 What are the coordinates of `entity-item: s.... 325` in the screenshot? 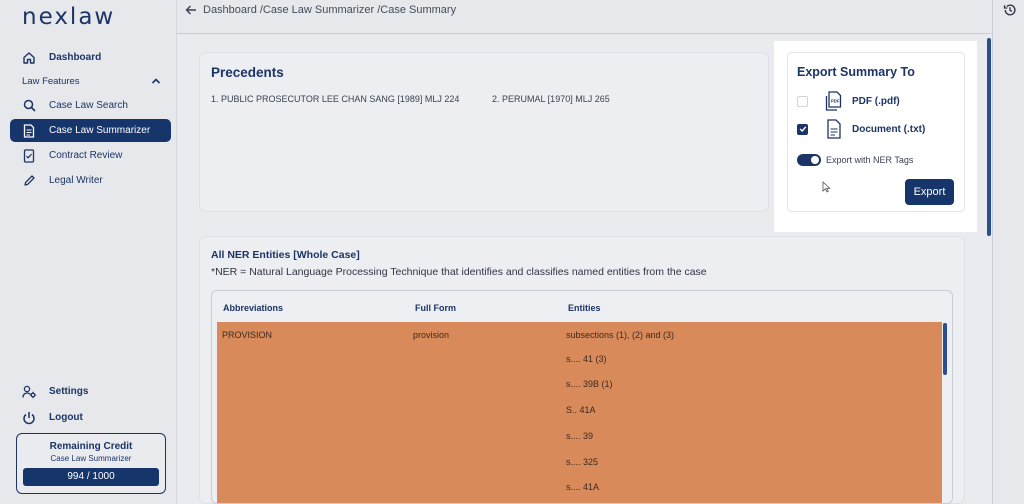 It's located at (582, 462).